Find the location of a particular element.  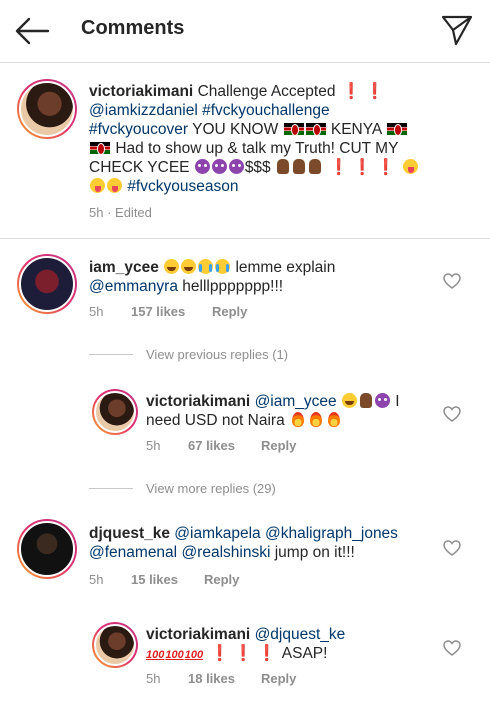

paper-plane-icon is located at coordinates (457, 30).